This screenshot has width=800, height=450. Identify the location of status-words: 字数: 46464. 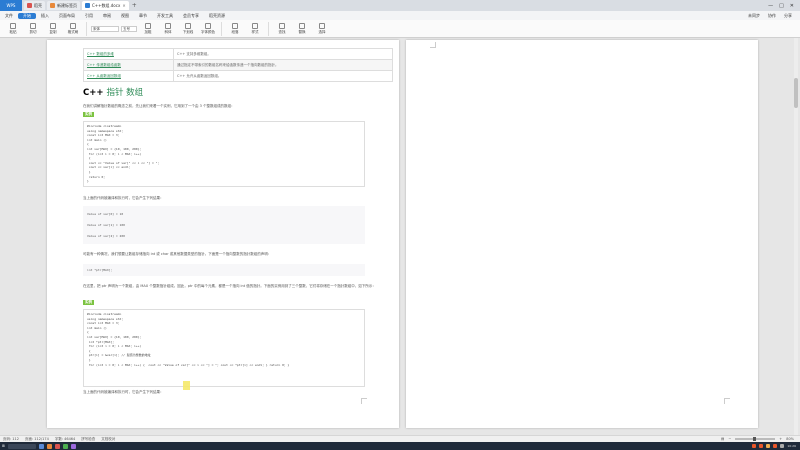
(65, 439).